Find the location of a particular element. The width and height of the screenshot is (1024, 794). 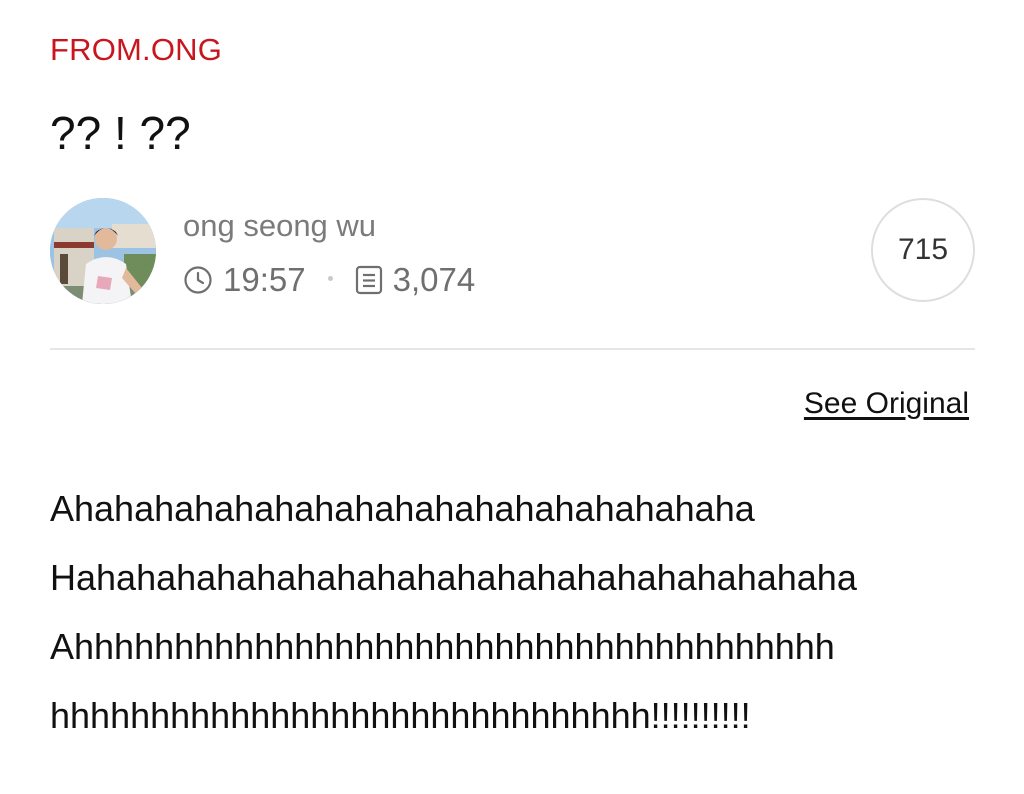

post-meta: 19:57 3,074 is located at coordinates (329, 280).